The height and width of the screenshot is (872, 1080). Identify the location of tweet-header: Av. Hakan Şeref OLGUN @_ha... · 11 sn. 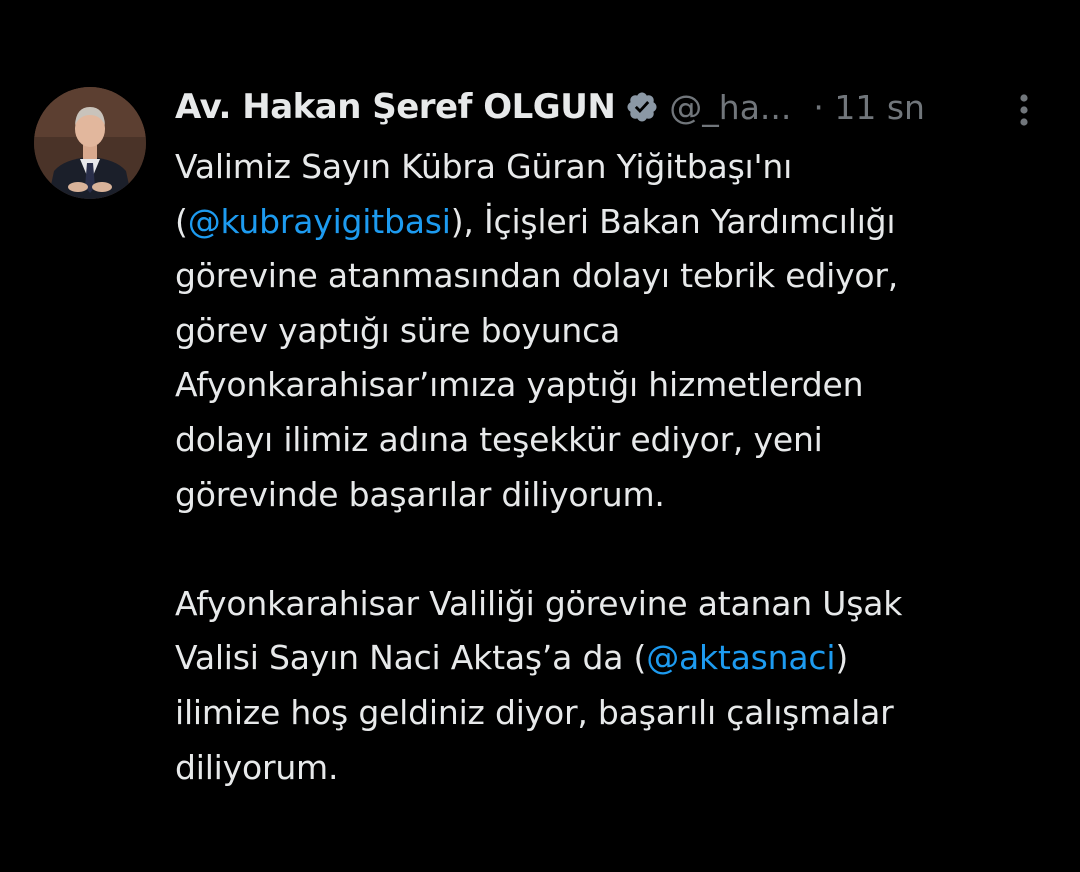
(610, 107).